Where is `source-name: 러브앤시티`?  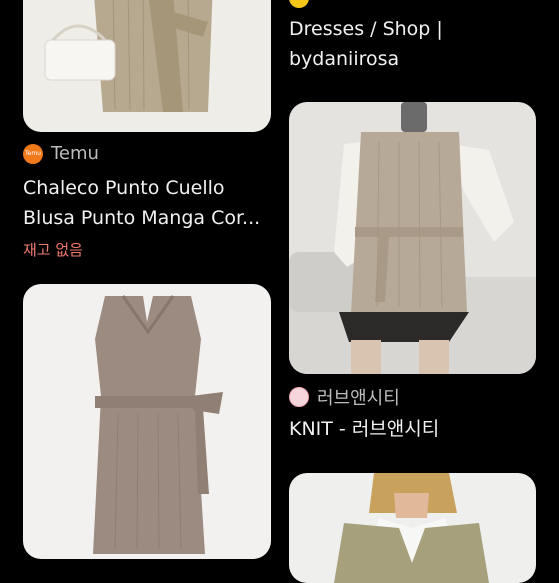 source-name: 러브앤시티 is located at coordinates (358, 398).